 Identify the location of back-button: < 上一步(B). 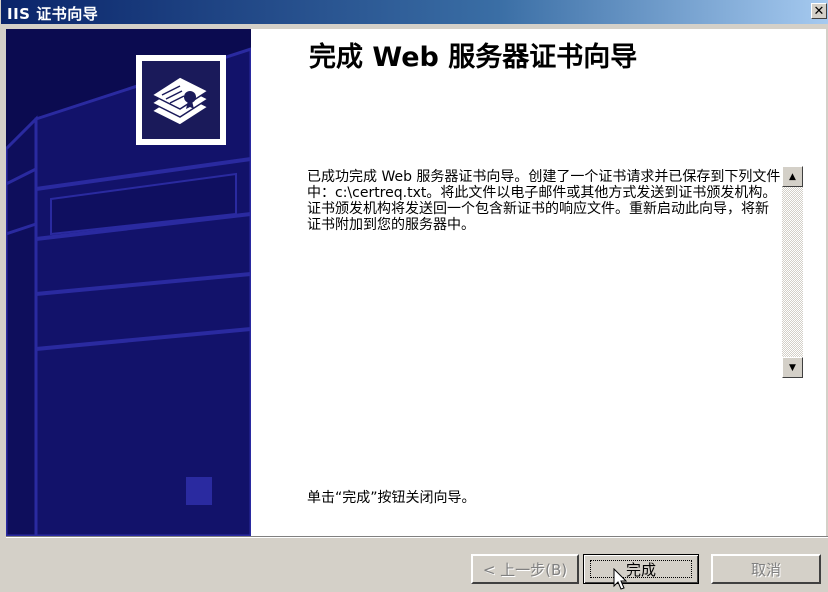
(525, 569).